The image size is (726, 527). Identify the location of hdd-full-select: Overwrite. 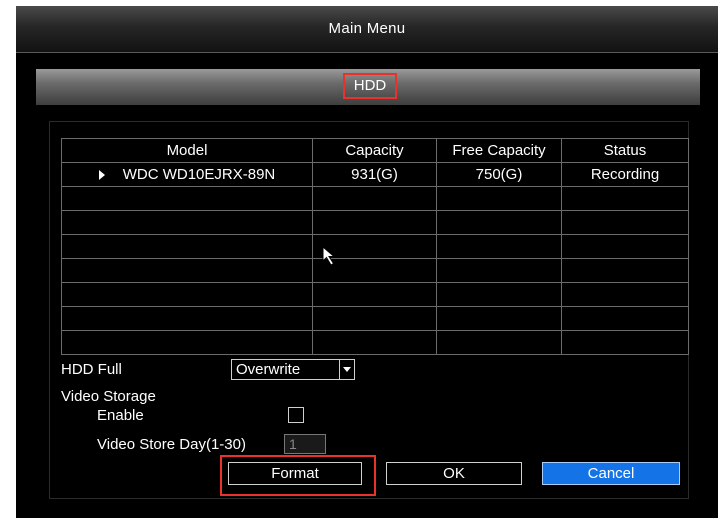
(293, 369).